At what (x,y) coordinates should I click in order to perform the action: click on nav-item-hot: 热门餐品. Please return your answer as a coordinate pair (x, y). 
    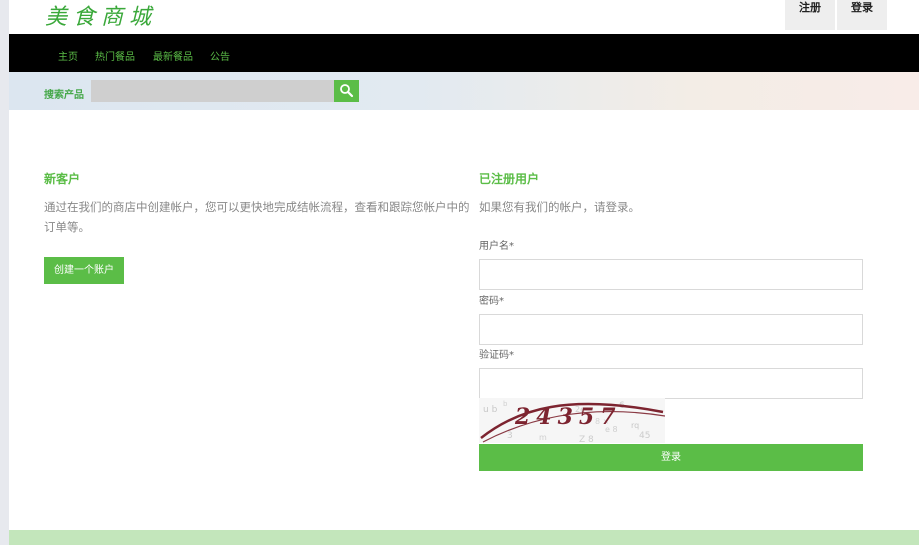
    Looking at the image, I should click on (115, 55).